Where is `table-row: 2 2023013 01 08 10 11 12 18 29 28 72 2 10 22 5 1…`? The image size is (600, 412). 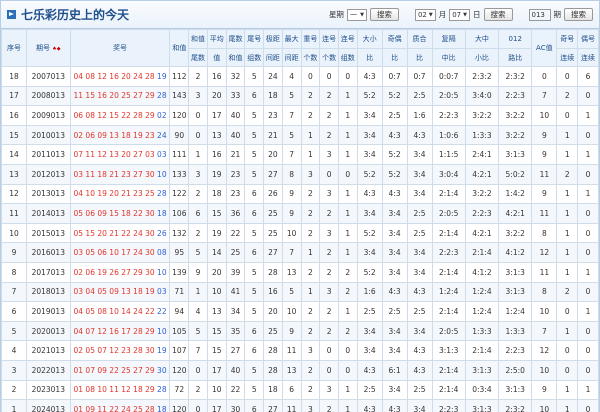 table-row: 2 2023013 01 08 10 11 12 18 29 28 72 2 10 22 5 1… is located at coordinates (300, 390).